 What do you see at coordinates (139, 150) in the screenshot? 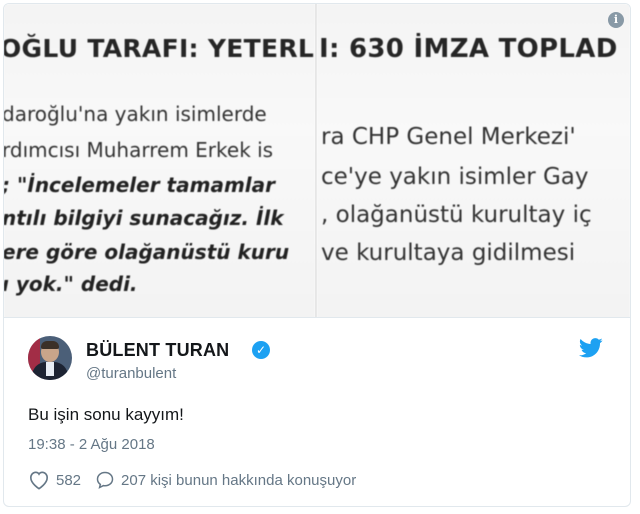
I see `media-left-line: rdımcısı Muharrem Erkek is` at bounding box center [139, 150].